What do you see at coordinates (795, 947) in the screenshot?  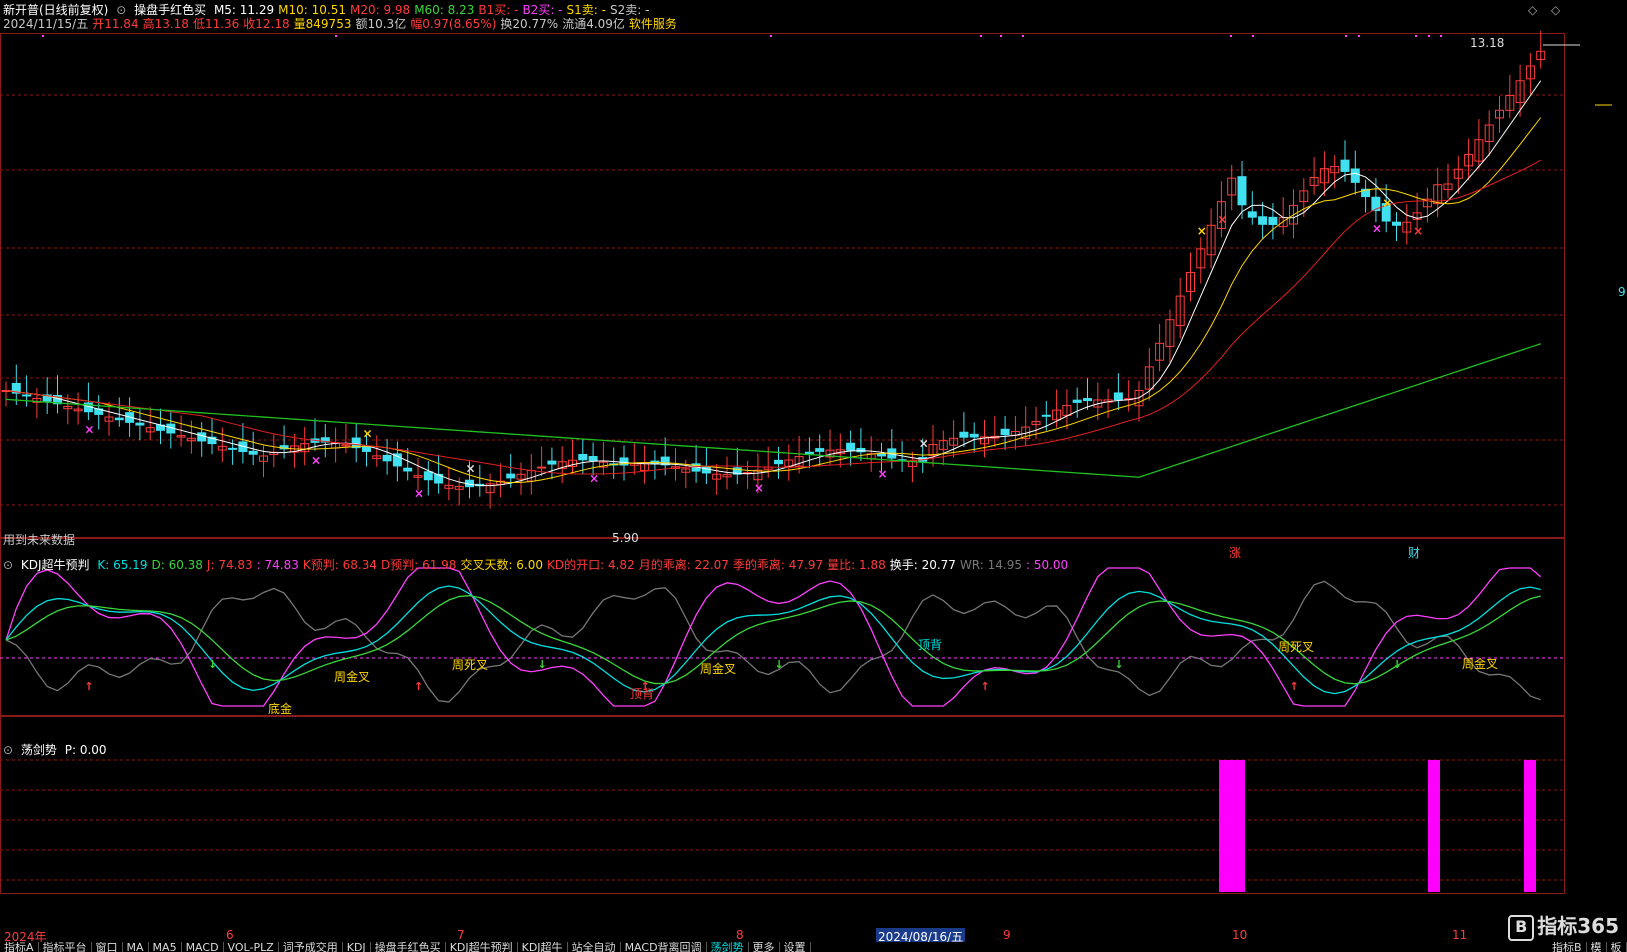 I see `tab-16: 设置` at bounding box center [795, 947].